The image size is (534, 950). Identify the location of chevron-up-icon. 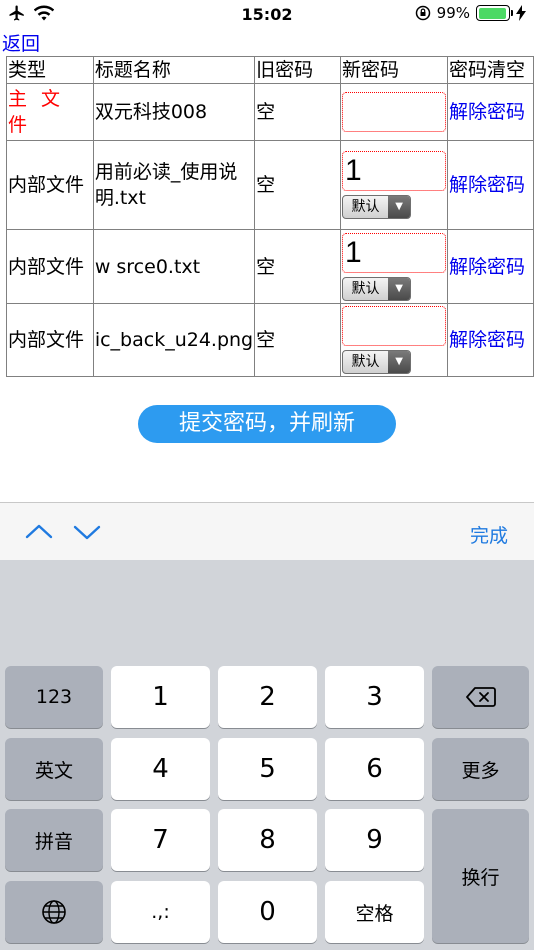
(39, 532).